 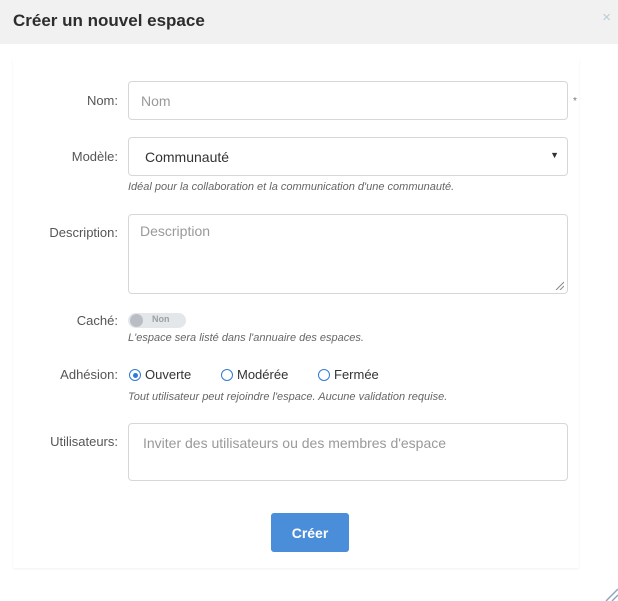 What do you see at coordinates (89, 374) in the screenshot?
I see `membership-label: Adhésion:` at bounding box center [89, 374].